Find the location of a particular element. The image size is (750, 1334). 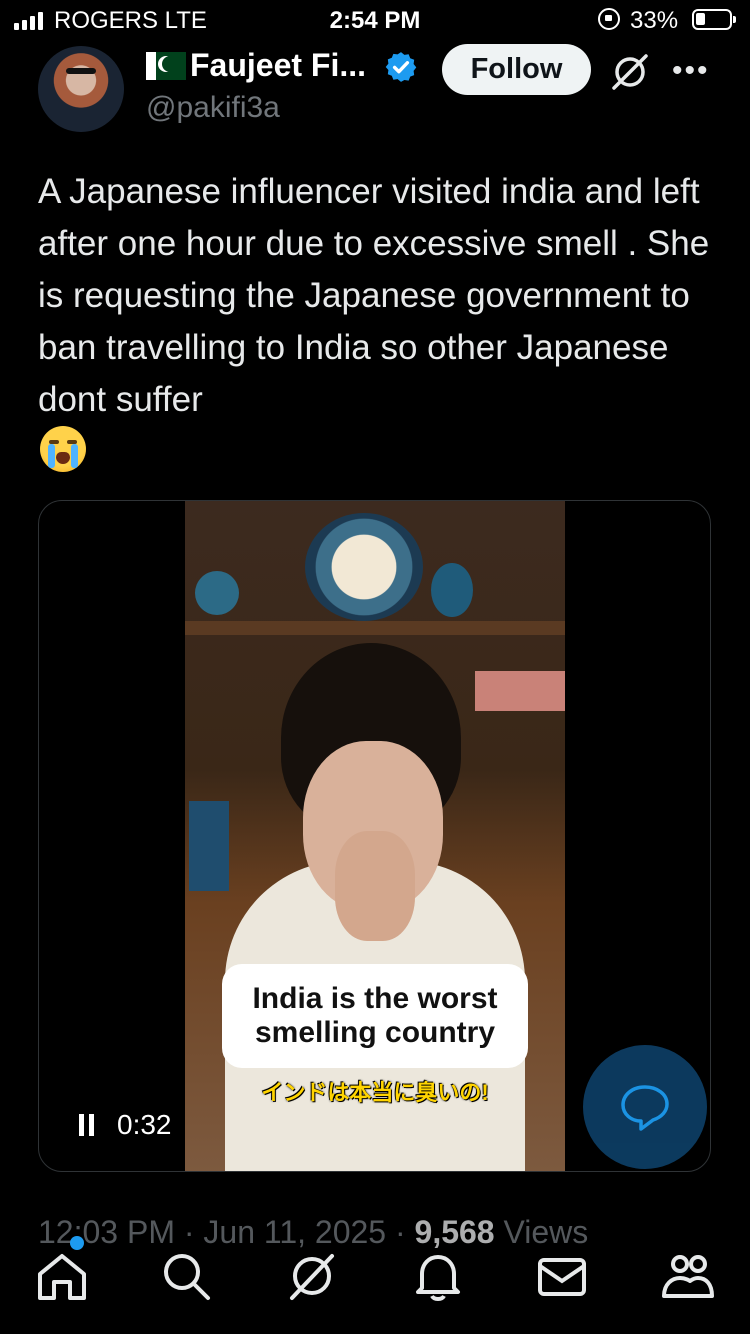

battery-icon is located at coordinates (714, 19).